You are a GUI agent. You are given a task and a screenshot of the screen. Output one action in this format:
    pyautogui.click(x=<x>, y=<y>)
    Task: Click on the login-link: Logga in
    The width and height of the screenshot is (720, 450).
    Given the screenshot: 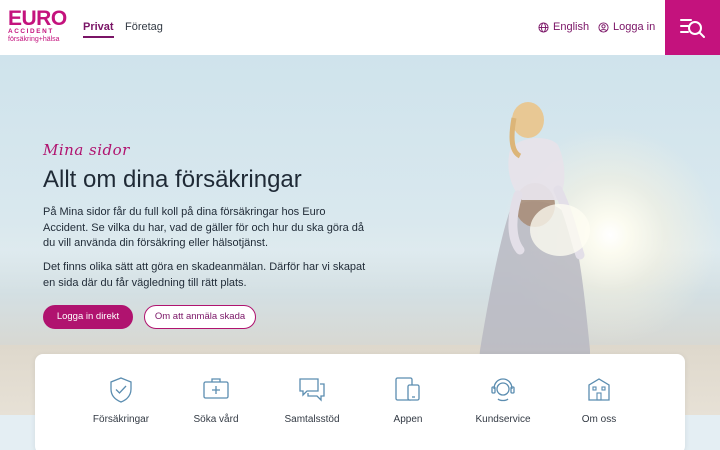 What is the action you would take?
    pyautogui.click(x=626, y=27)
    